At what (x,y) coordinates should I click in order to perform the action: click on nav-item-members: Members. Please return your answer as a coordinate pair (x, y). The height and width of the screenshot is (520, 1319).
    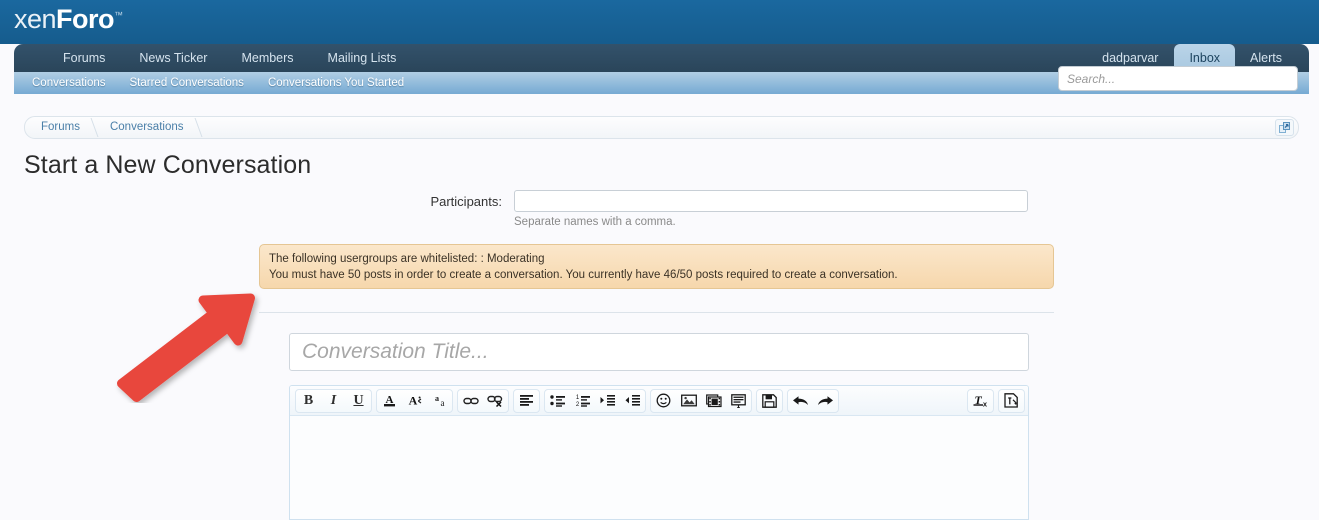
    Looking at the image, I should click on (267, 58).